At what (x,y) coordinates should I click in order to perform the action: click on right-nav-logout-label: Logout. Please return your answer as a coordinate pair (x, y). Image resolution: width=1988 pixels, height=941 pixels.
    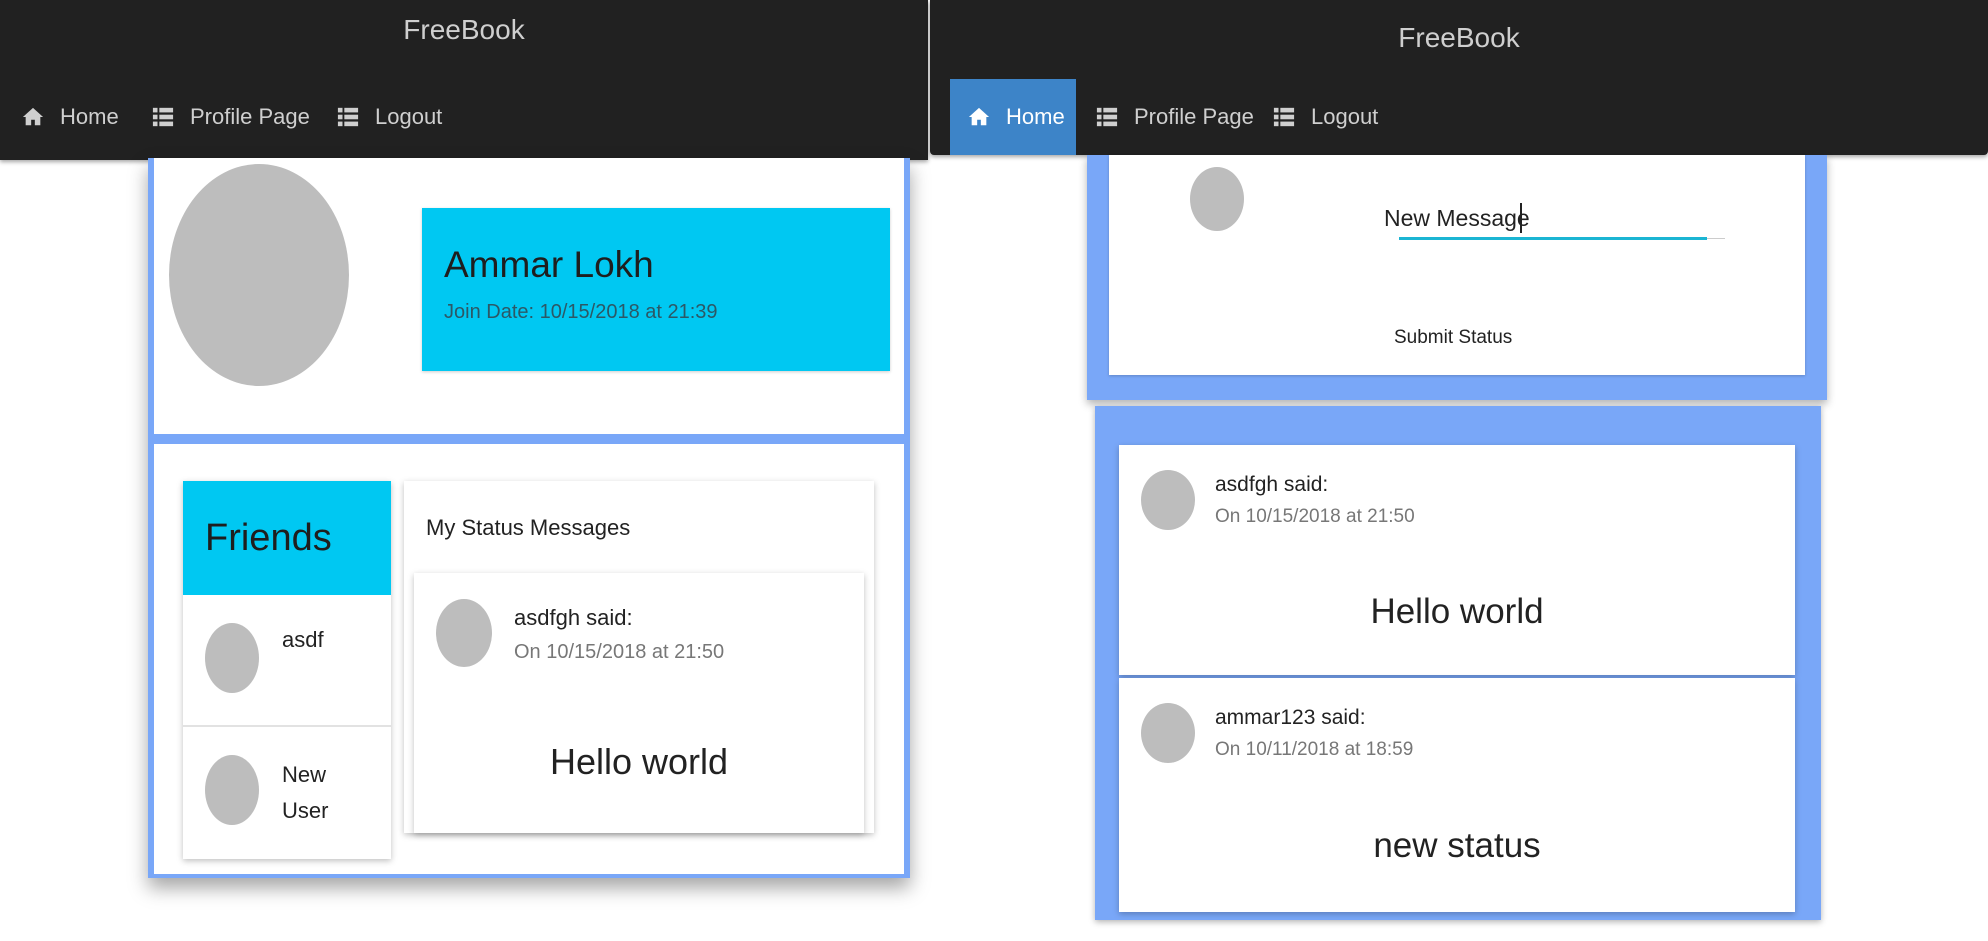
    Looking at the image, I should click on (1345, 116).